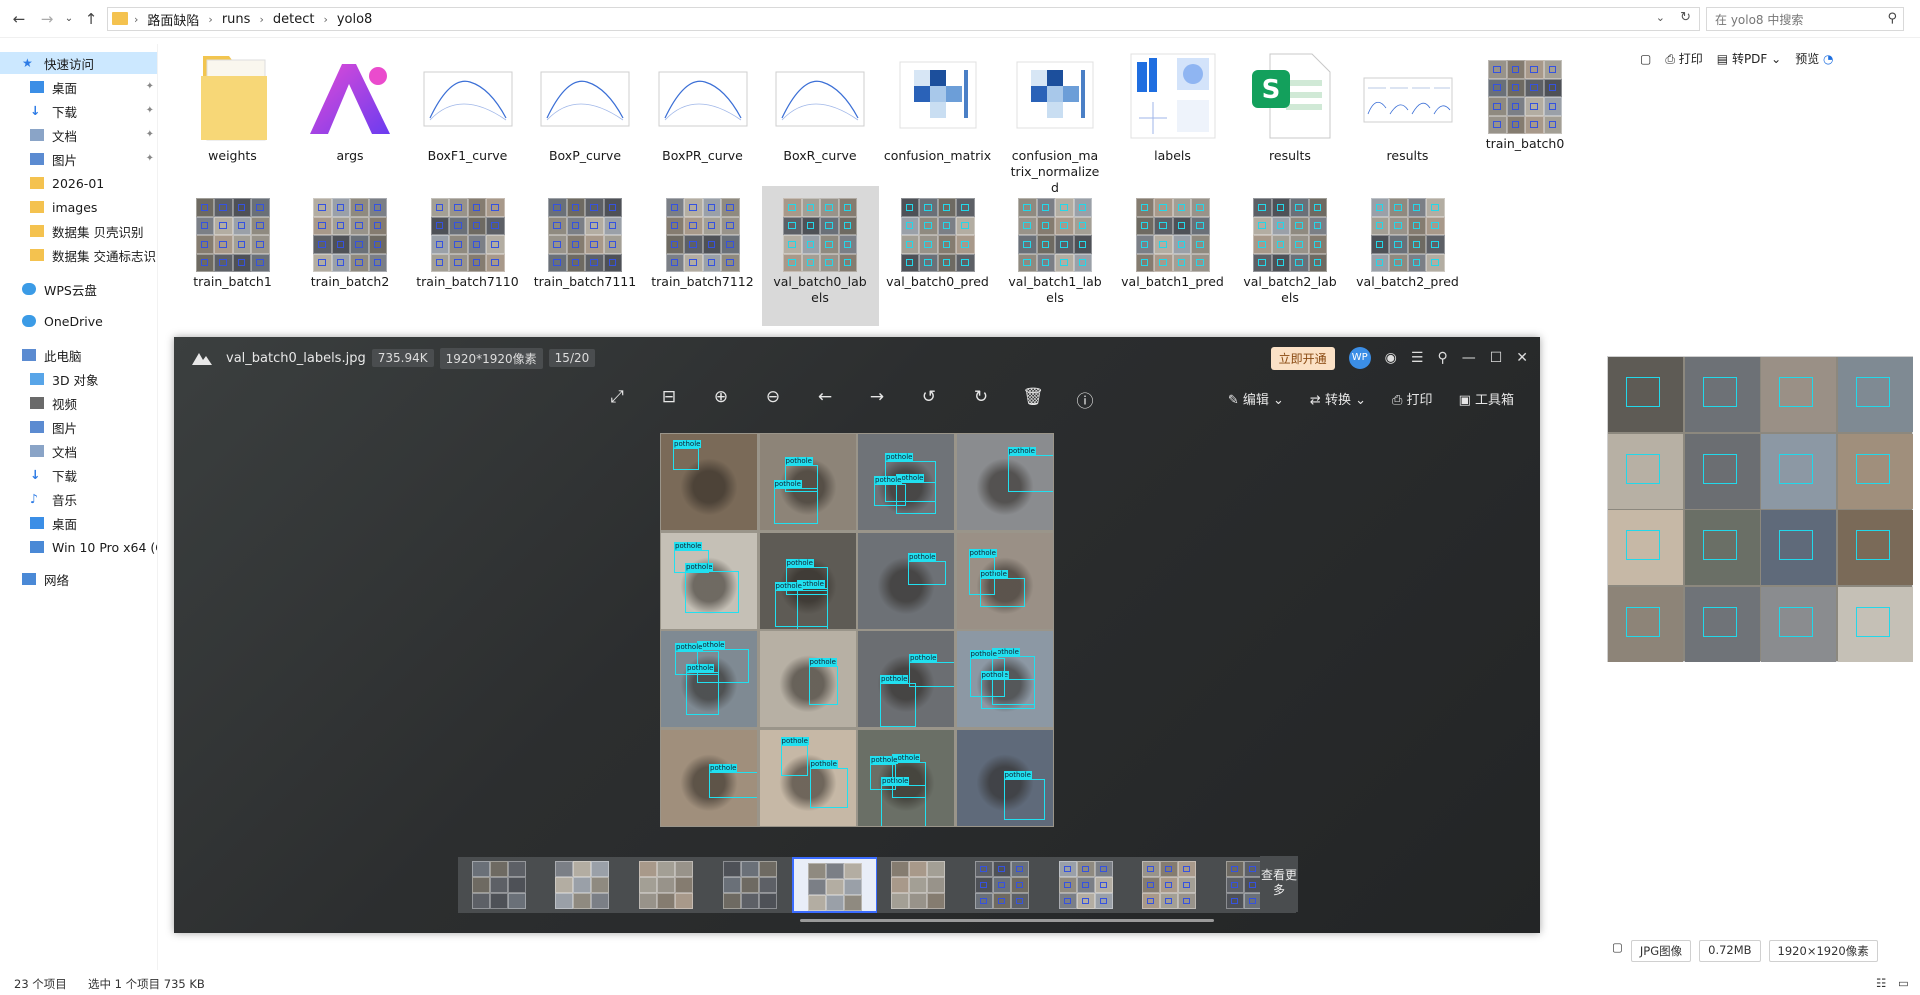 The width and height of the screenshot is (1920, 995). Describe the element at coordinates (350, 117) in the screenshot. I see `file-item: args` at that location.